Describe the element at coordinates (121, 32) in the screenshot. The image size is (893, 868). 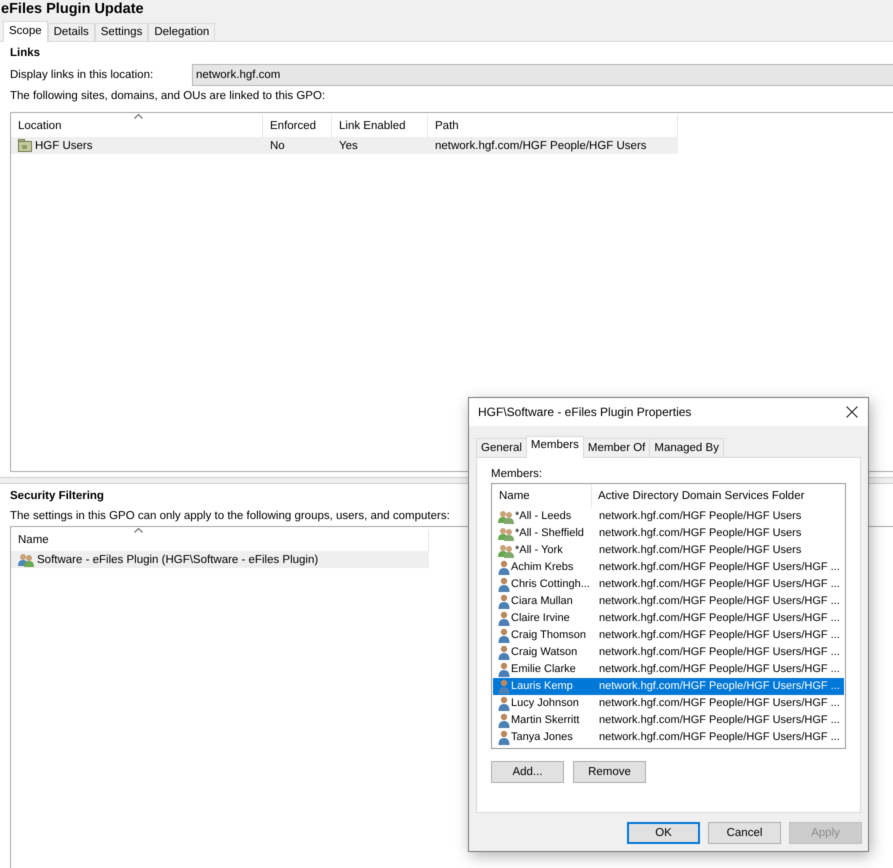
I see `tab: Settings` at that location.